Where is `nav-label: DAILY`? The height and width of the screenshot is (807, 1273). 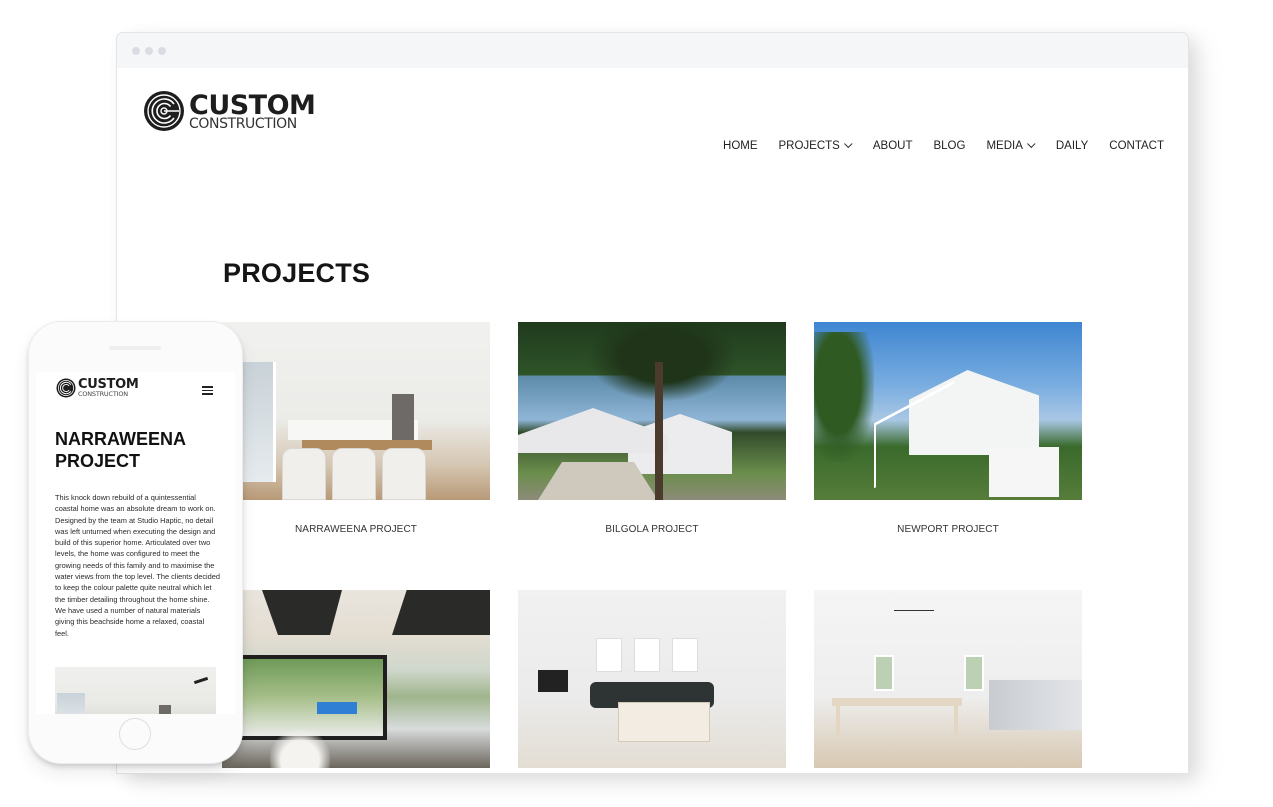 nav-label: DAILY is located at coordinates (1072, 146).